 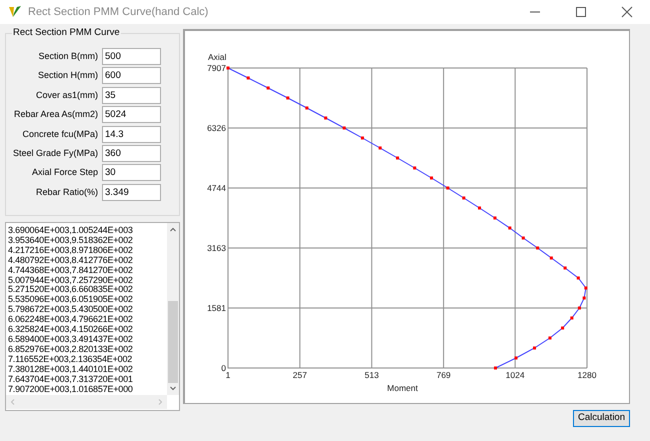 What do you see at coordinates (131, 56) in the screenshot?
I see `input-field: 500` at bounding box center [131, 56].